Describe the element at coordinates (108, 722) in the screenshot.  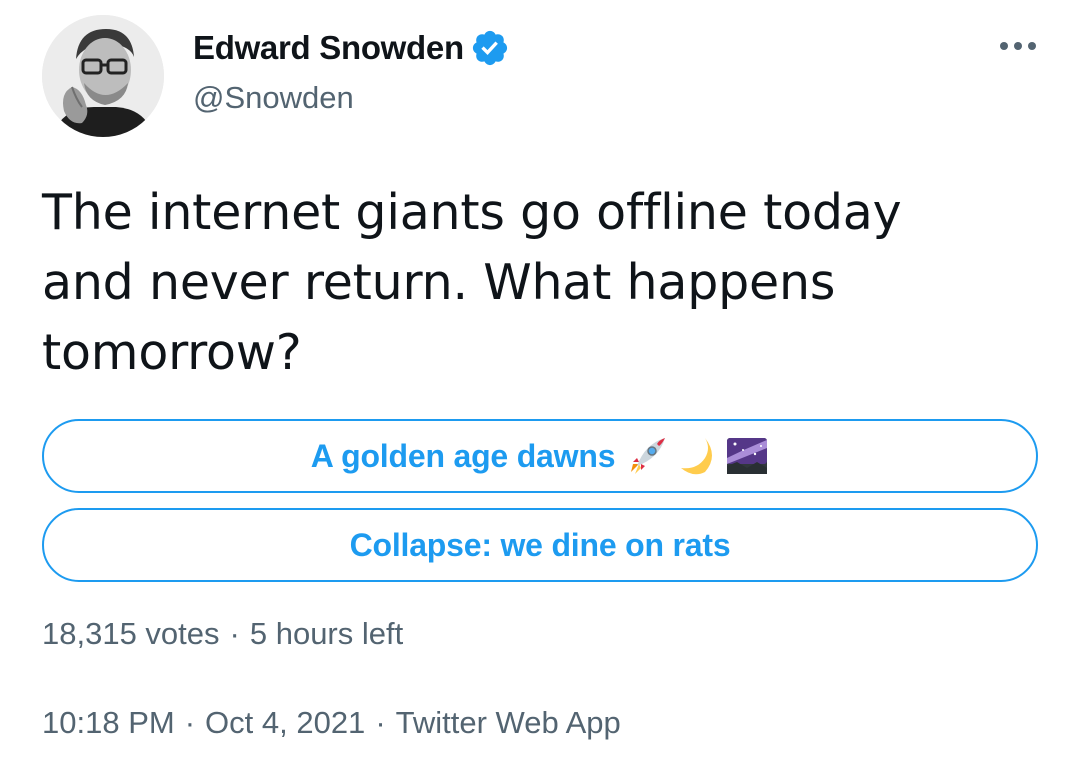
I see `tweet-time: 10:18 PM` at that location.